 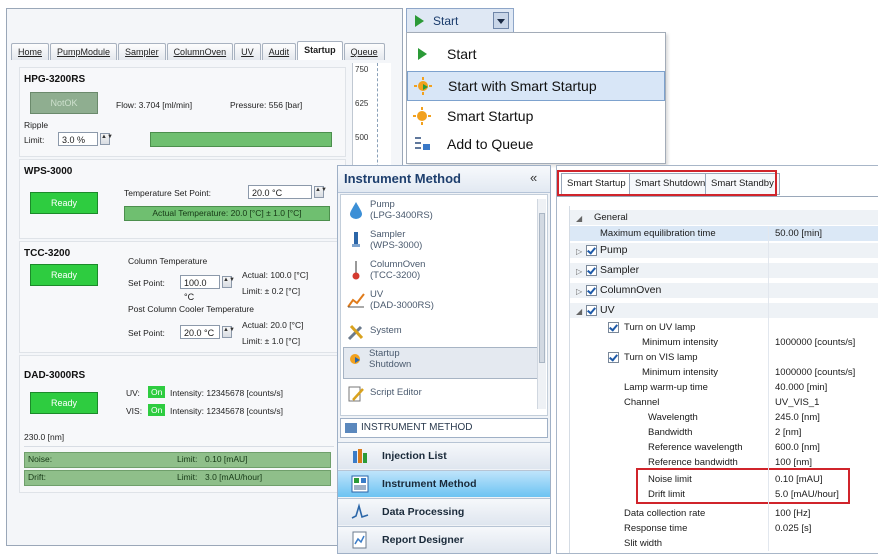 I want to click on property-name: Lamp warm-up time, so click(x=666, y=387).